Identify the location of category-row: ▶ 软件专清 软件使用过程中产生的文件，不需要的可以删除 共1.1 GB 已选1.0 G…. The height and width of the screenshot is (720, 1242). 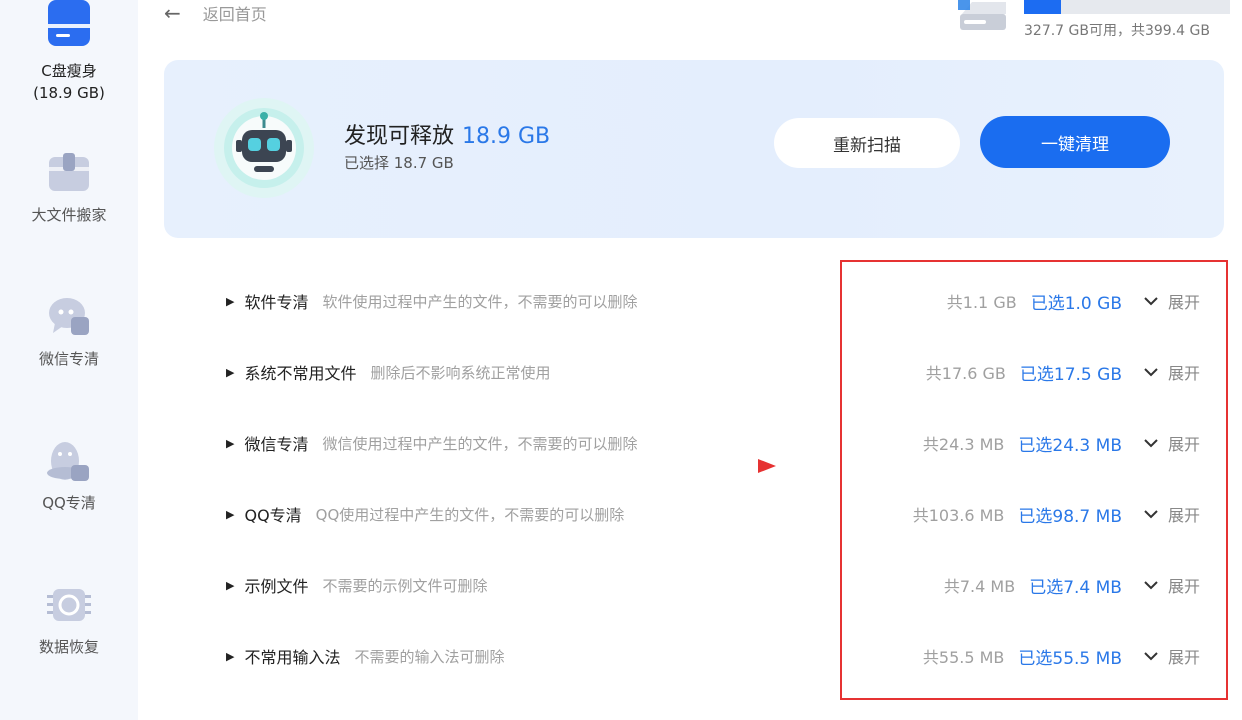
(721, 301).